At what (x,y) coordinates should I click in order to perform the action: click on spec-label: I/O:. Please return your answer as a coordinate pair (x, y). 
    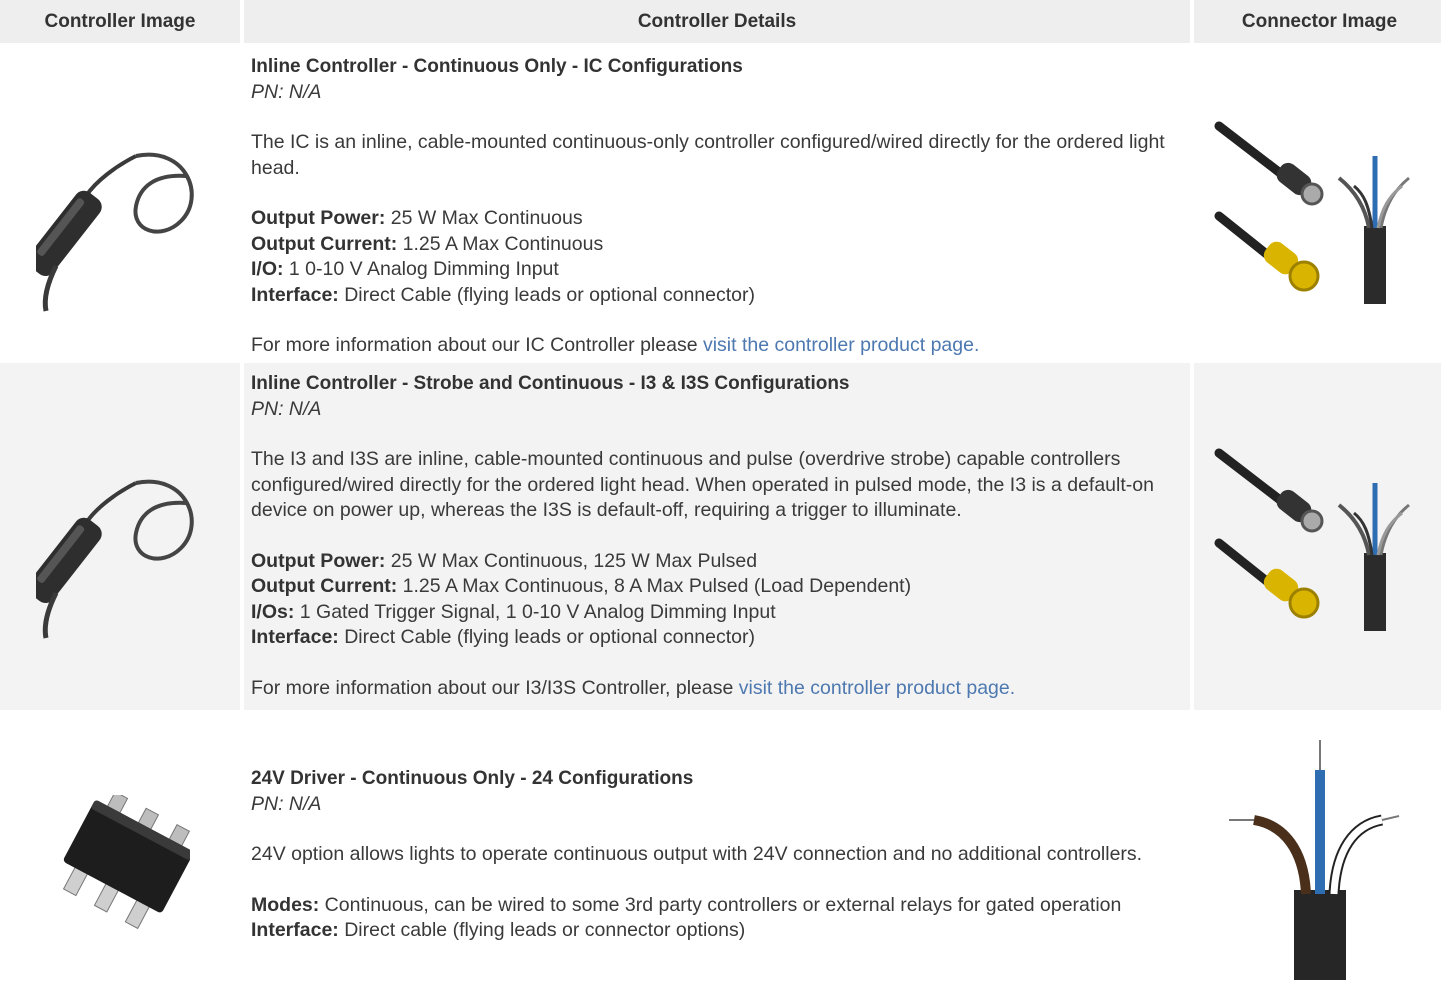
    Looking at the image, I should click on (267, 269).